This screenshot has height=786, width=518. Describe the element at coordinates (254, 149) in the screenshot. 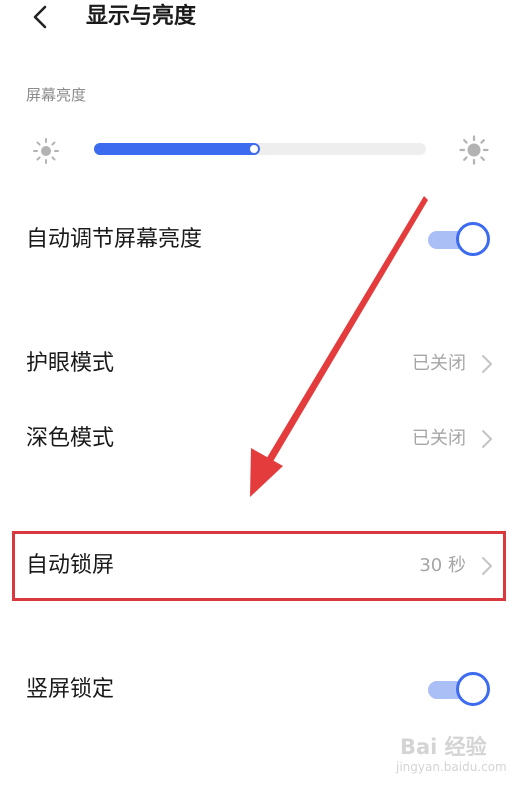

I see `brightness-slider-thumb` at that location.